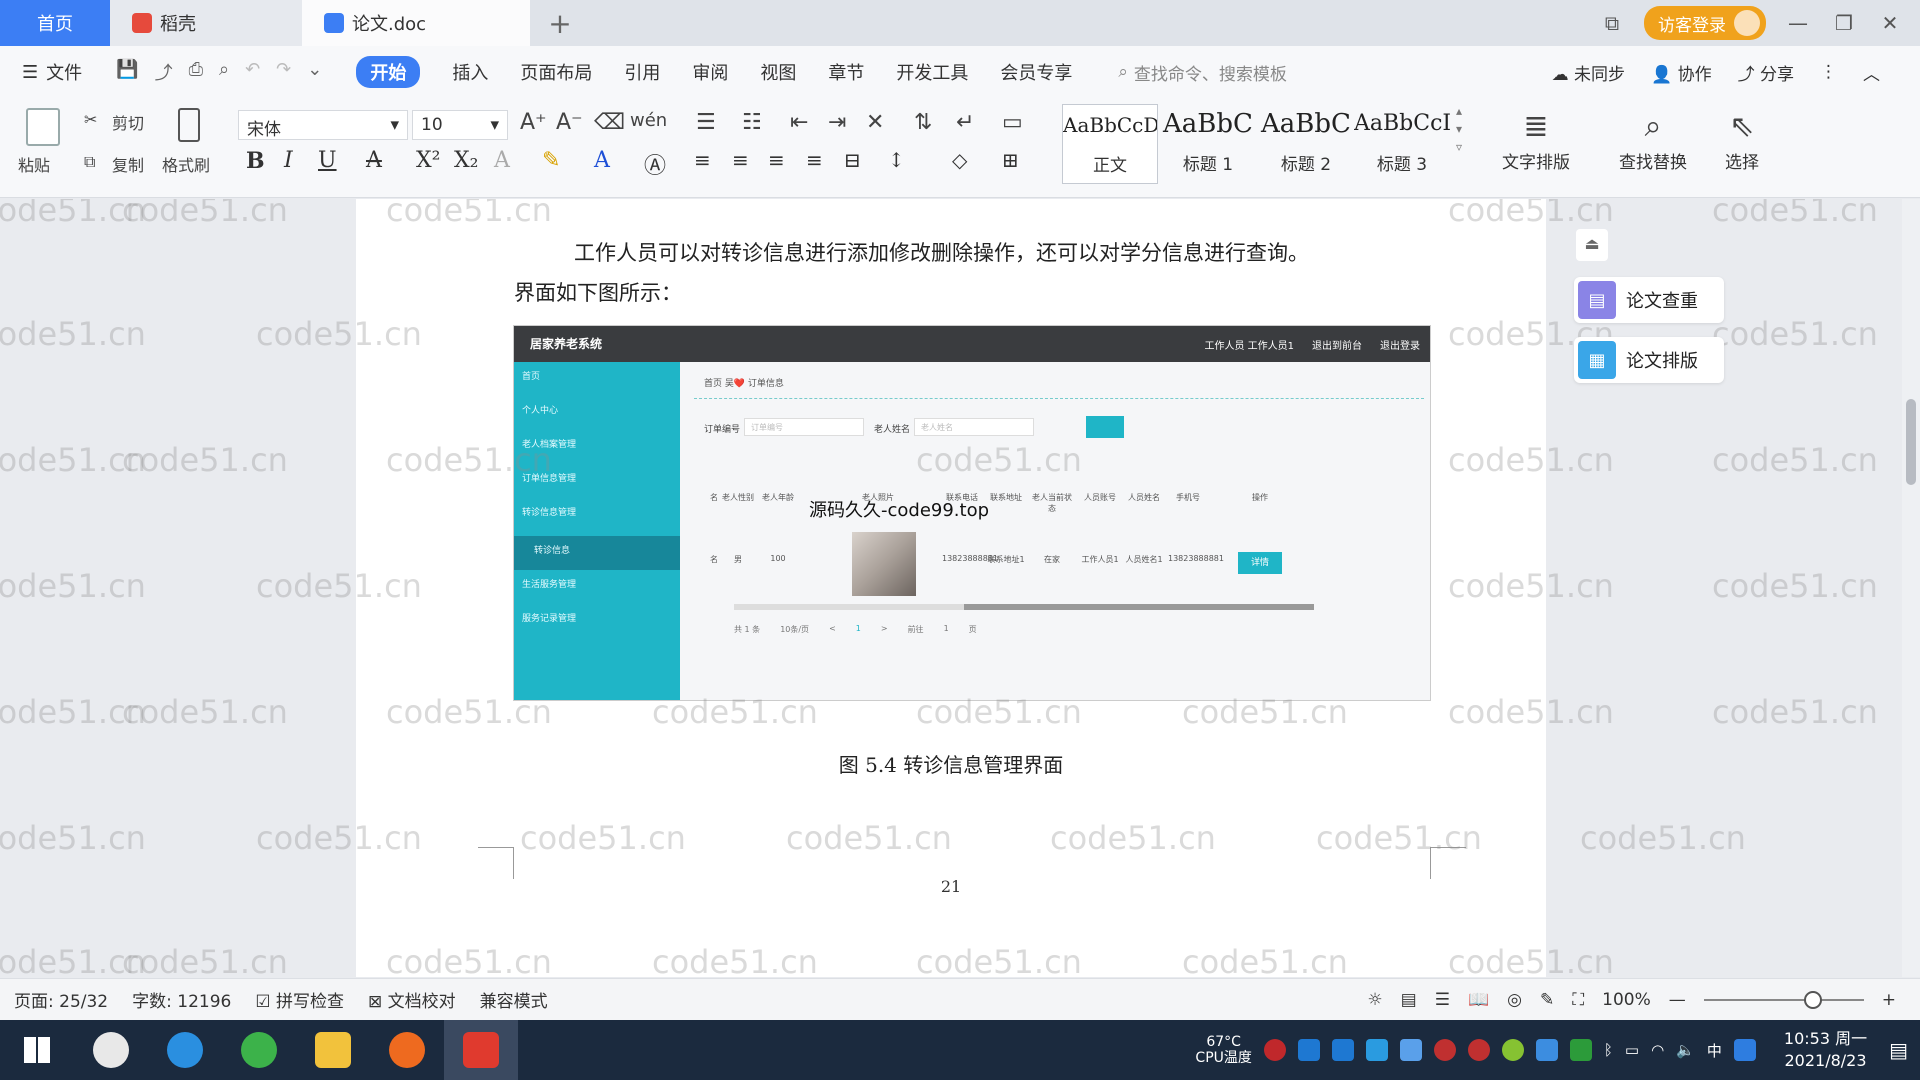  Describe the element at coordinates (1592, 245) in the screenshot. I see `collapse-panel-icon: ⏏` at that location.